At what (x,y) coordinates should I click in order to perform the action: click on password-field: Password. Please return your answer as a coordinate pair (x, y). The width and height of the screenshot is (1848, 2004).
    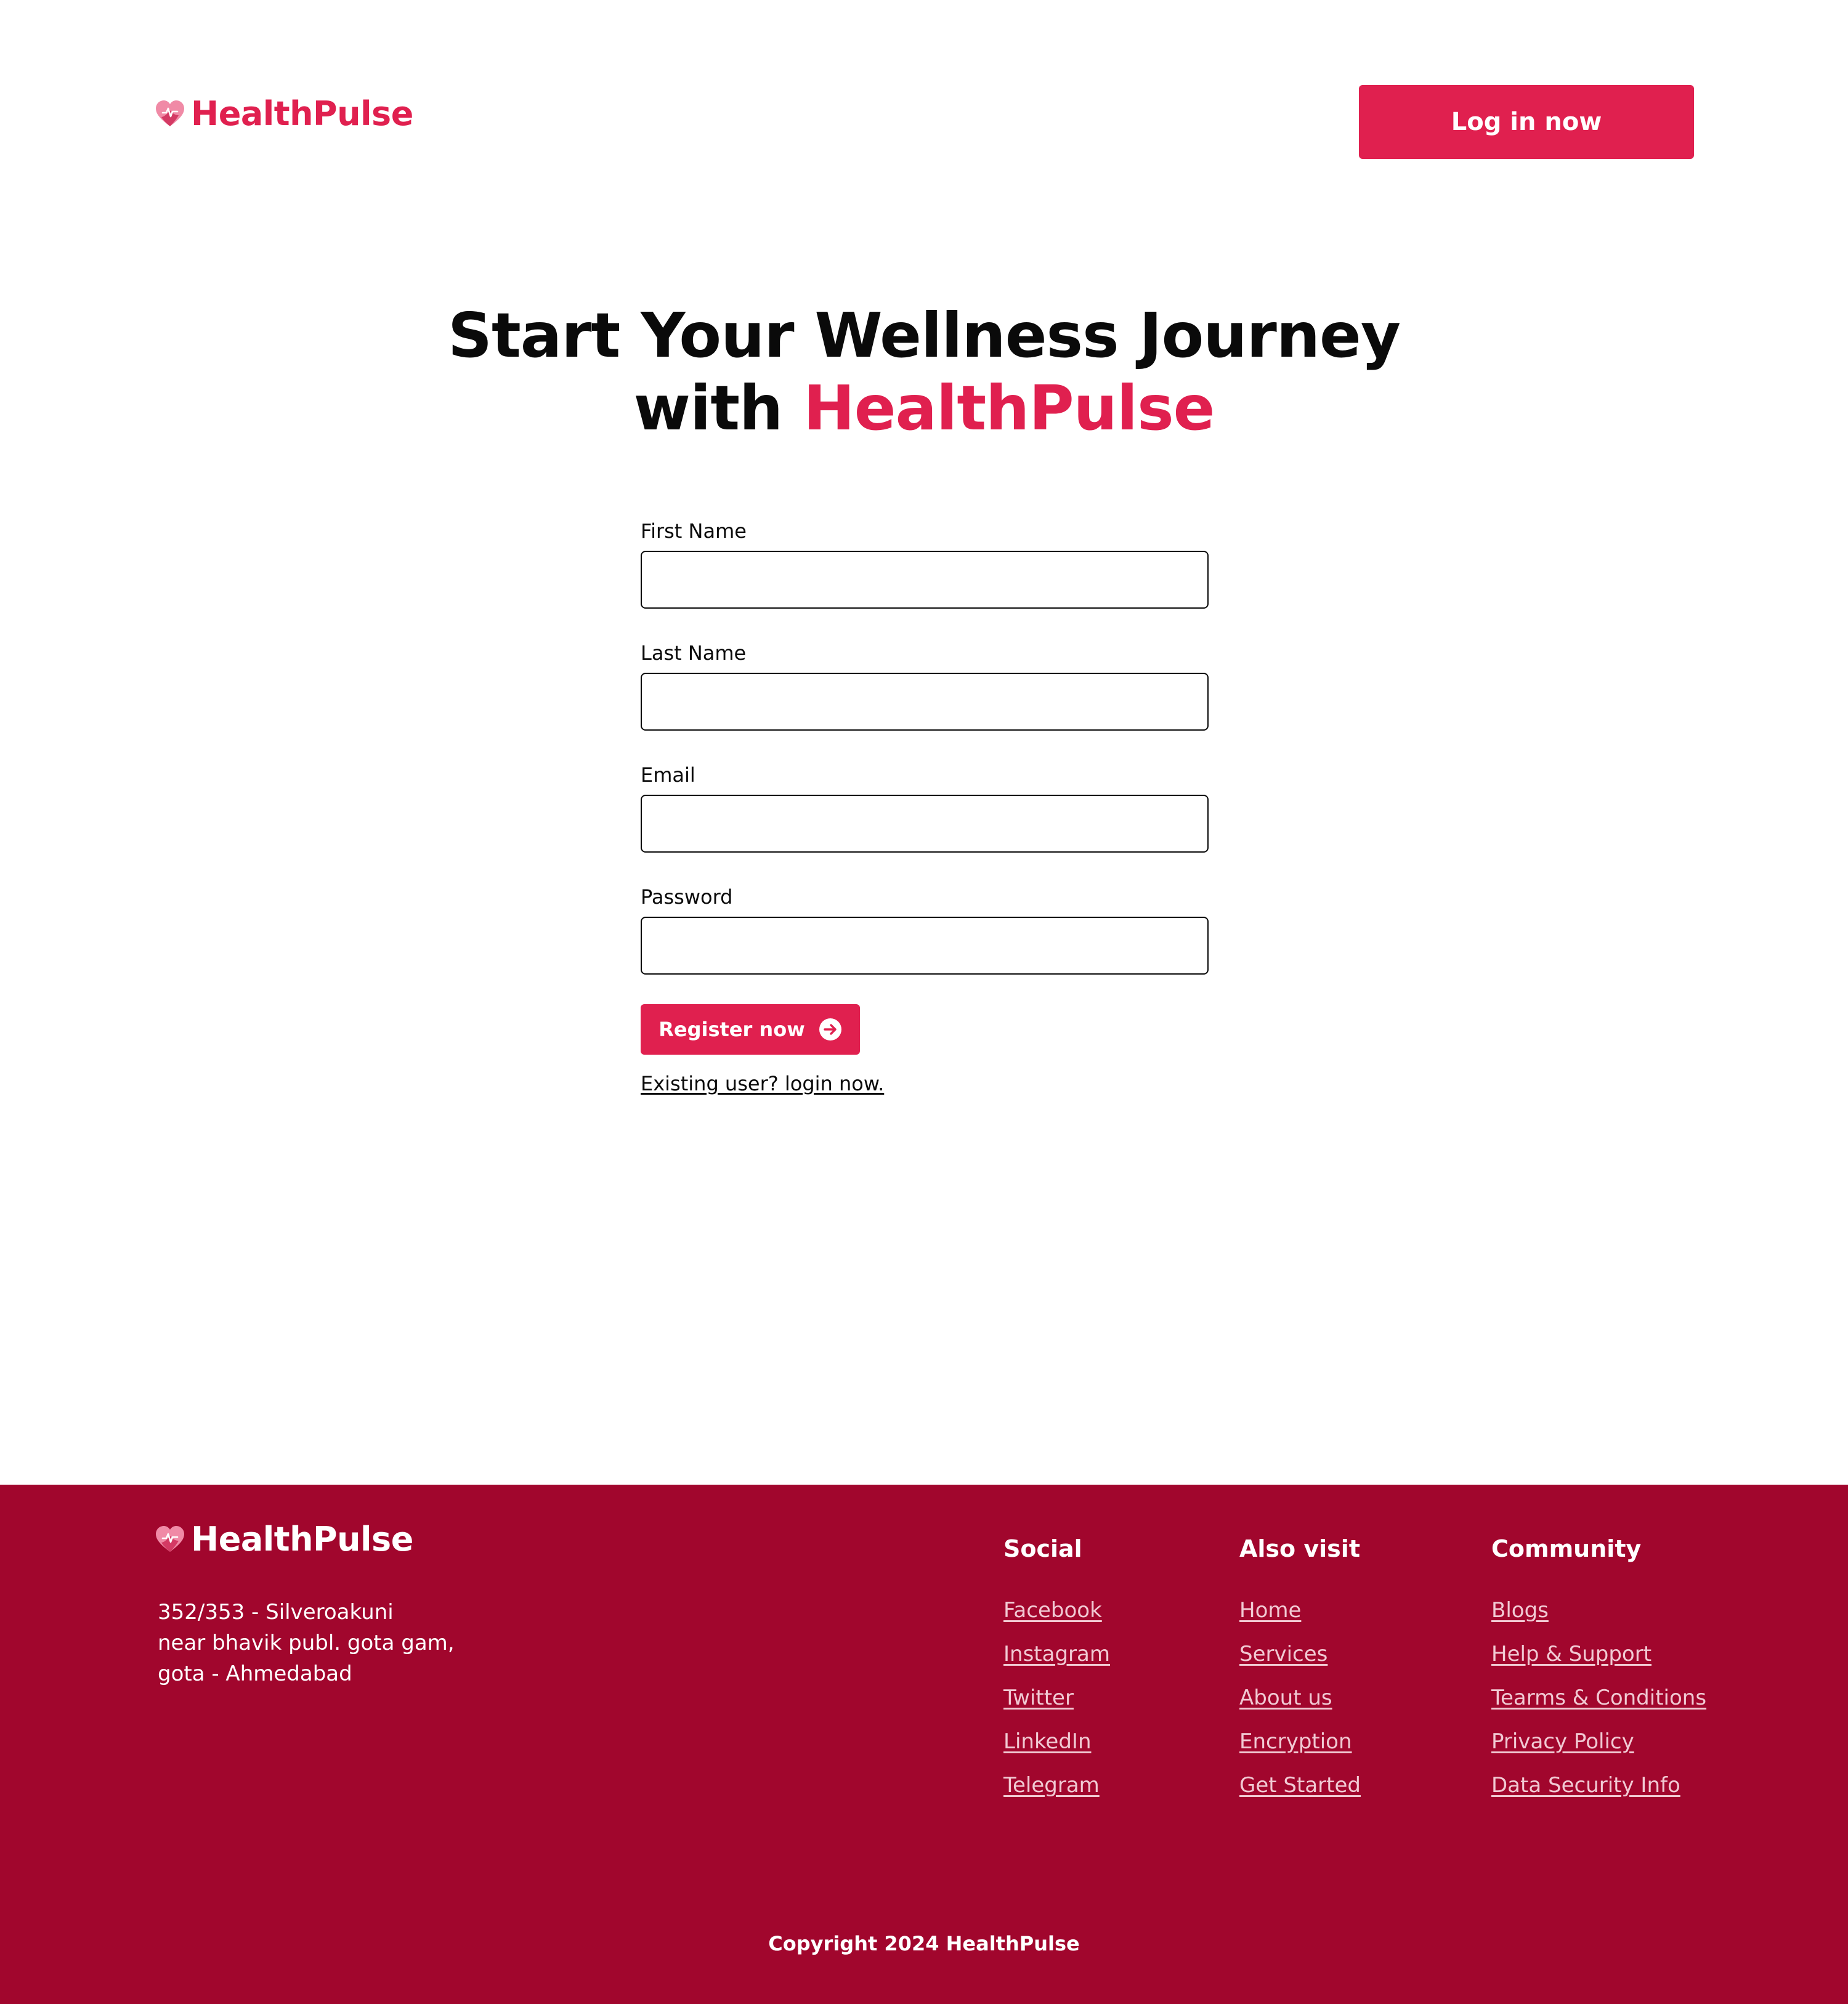
    Looking at the image, I should click on (925, 929).